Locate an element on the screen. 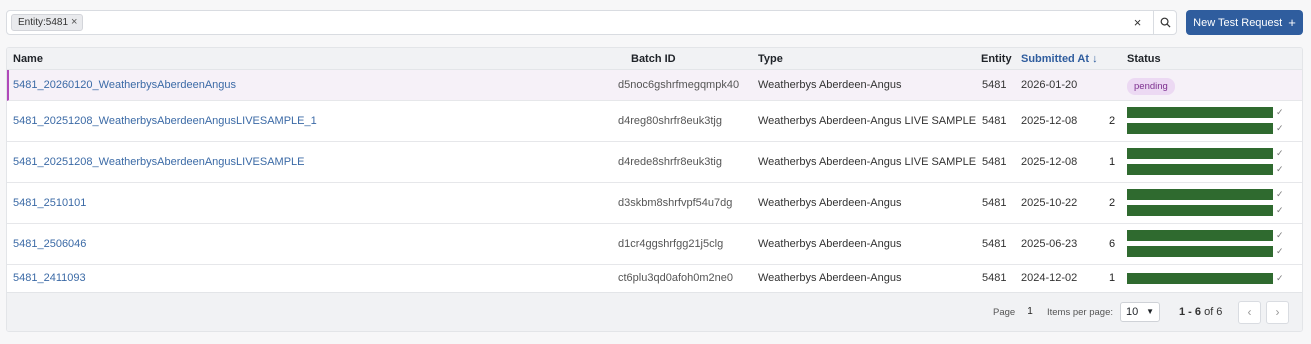 This screenshot has height=344, width=1311. submitted-at-cell: 2025-10-22 is located at coordinates (1049, 203).